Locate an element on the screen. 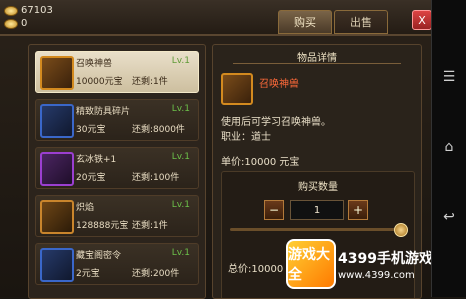 Image resolution: width=466 pixels, height=299 pixels. tab-buy-label: 购买 is located at coordinates (305, 22).